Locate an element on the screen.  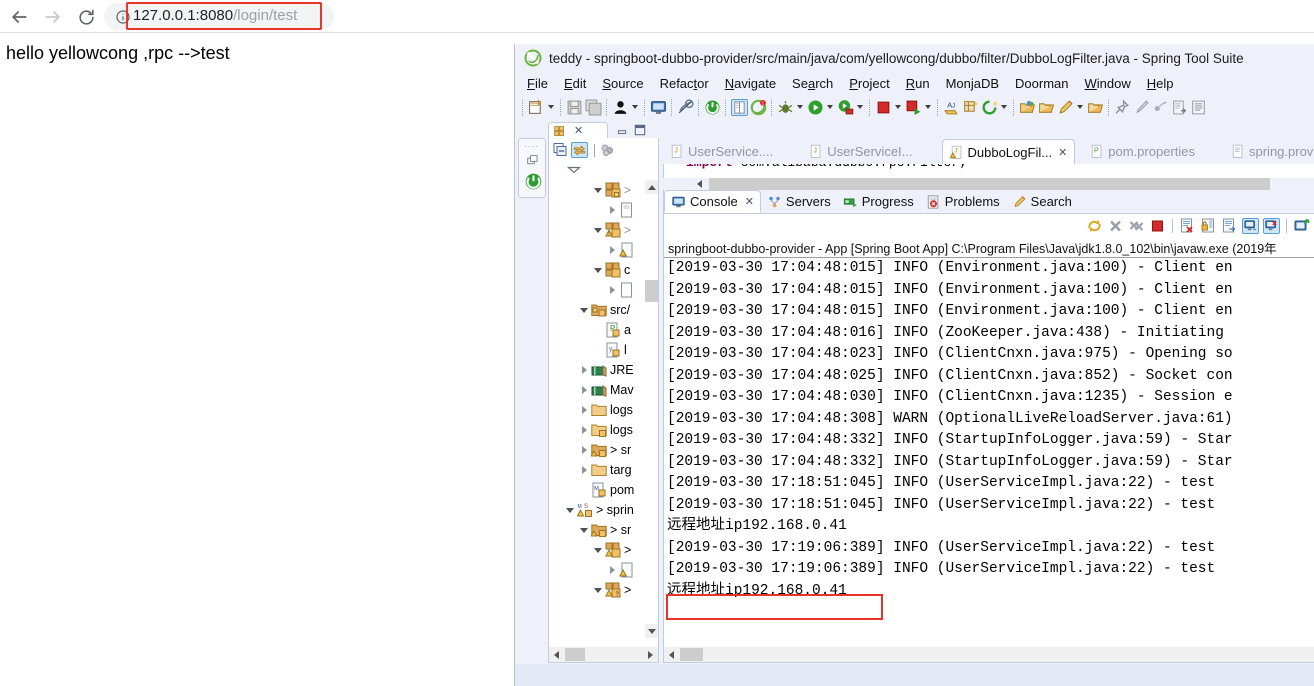
refresh-dropdown is located at coordinates (1003, 107).